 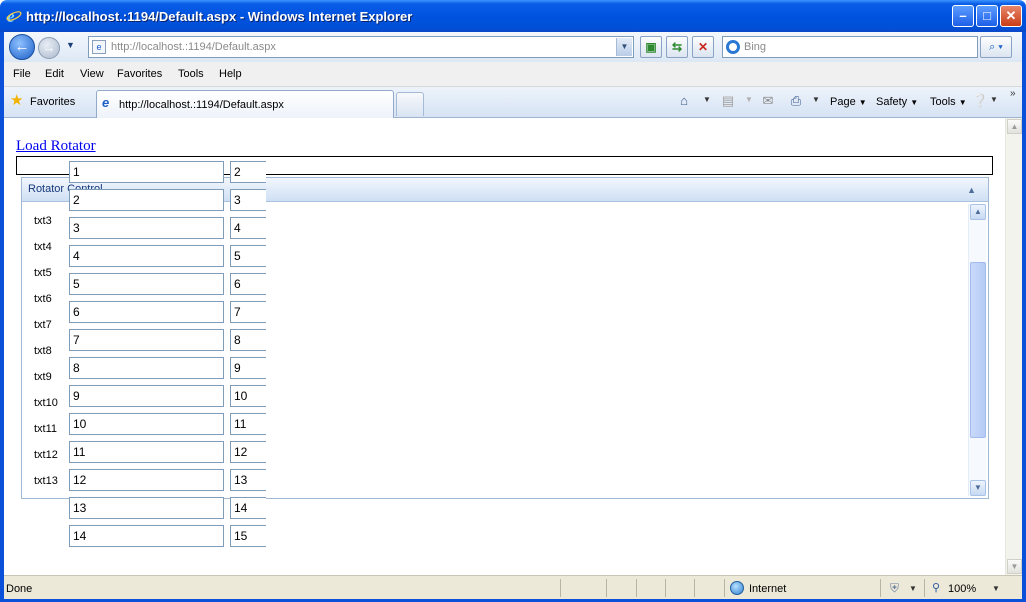 What do you see at coordinates (1014, 566) in the screenshot?
I see `page-scroll-down-icon: ▼` at bounding box center [1014, 566].